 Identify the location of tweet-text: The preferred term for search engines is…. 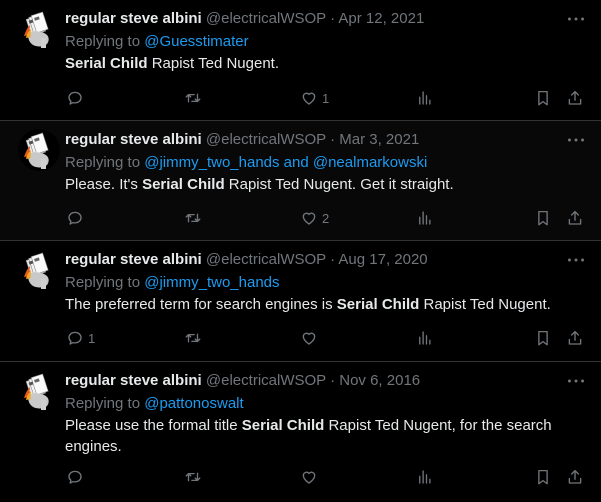
(320, 304).